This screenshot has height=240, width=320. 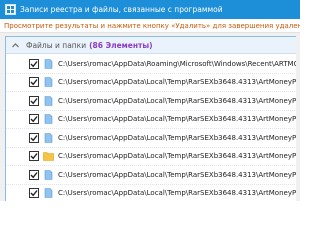 I want to click on window-app-icon, so click(x=10, y=10).